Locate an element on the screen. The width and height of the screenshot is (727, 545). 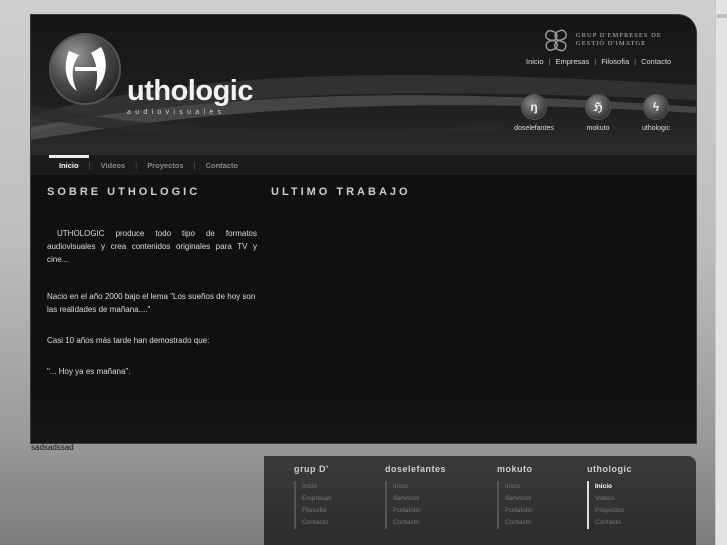
group-line-2: GESTIÓ D'IMATGE is located at coordinates (611, 43).